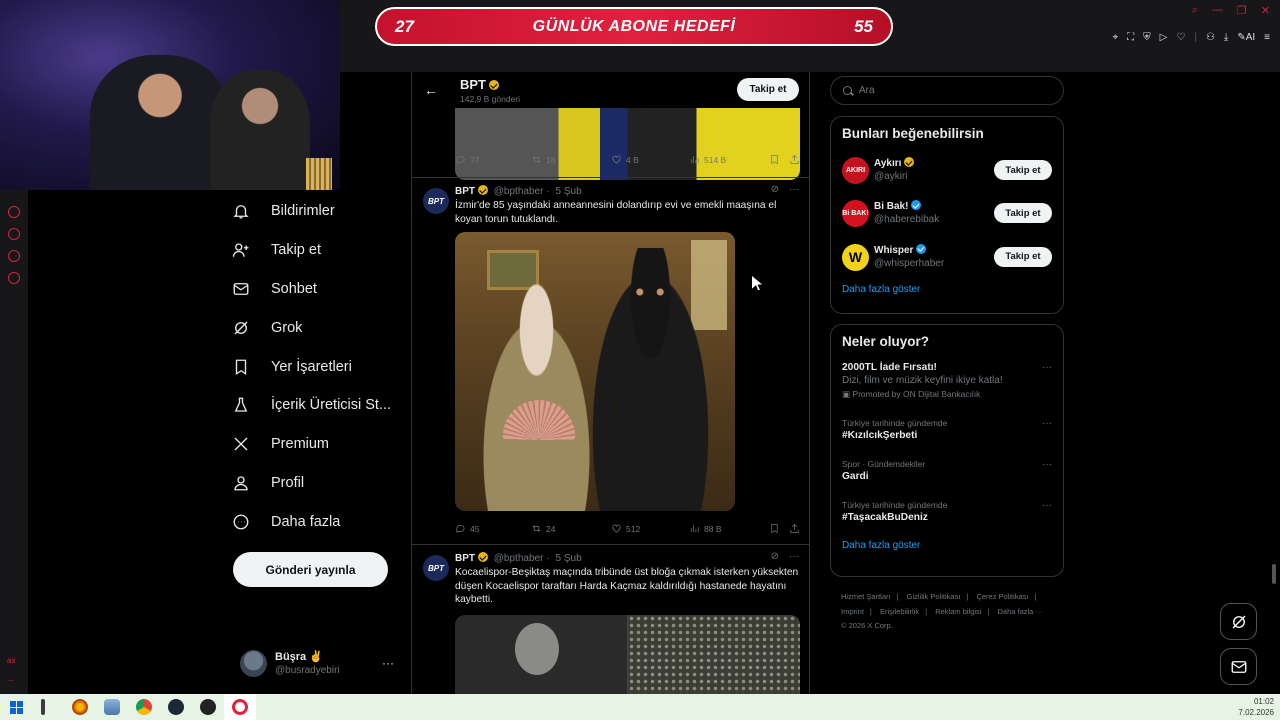  What do you see at coordinates (1020, 611) in the screenshot?
I see `footer-link: Daha fazla ···` at bounding box center [1020, 611].